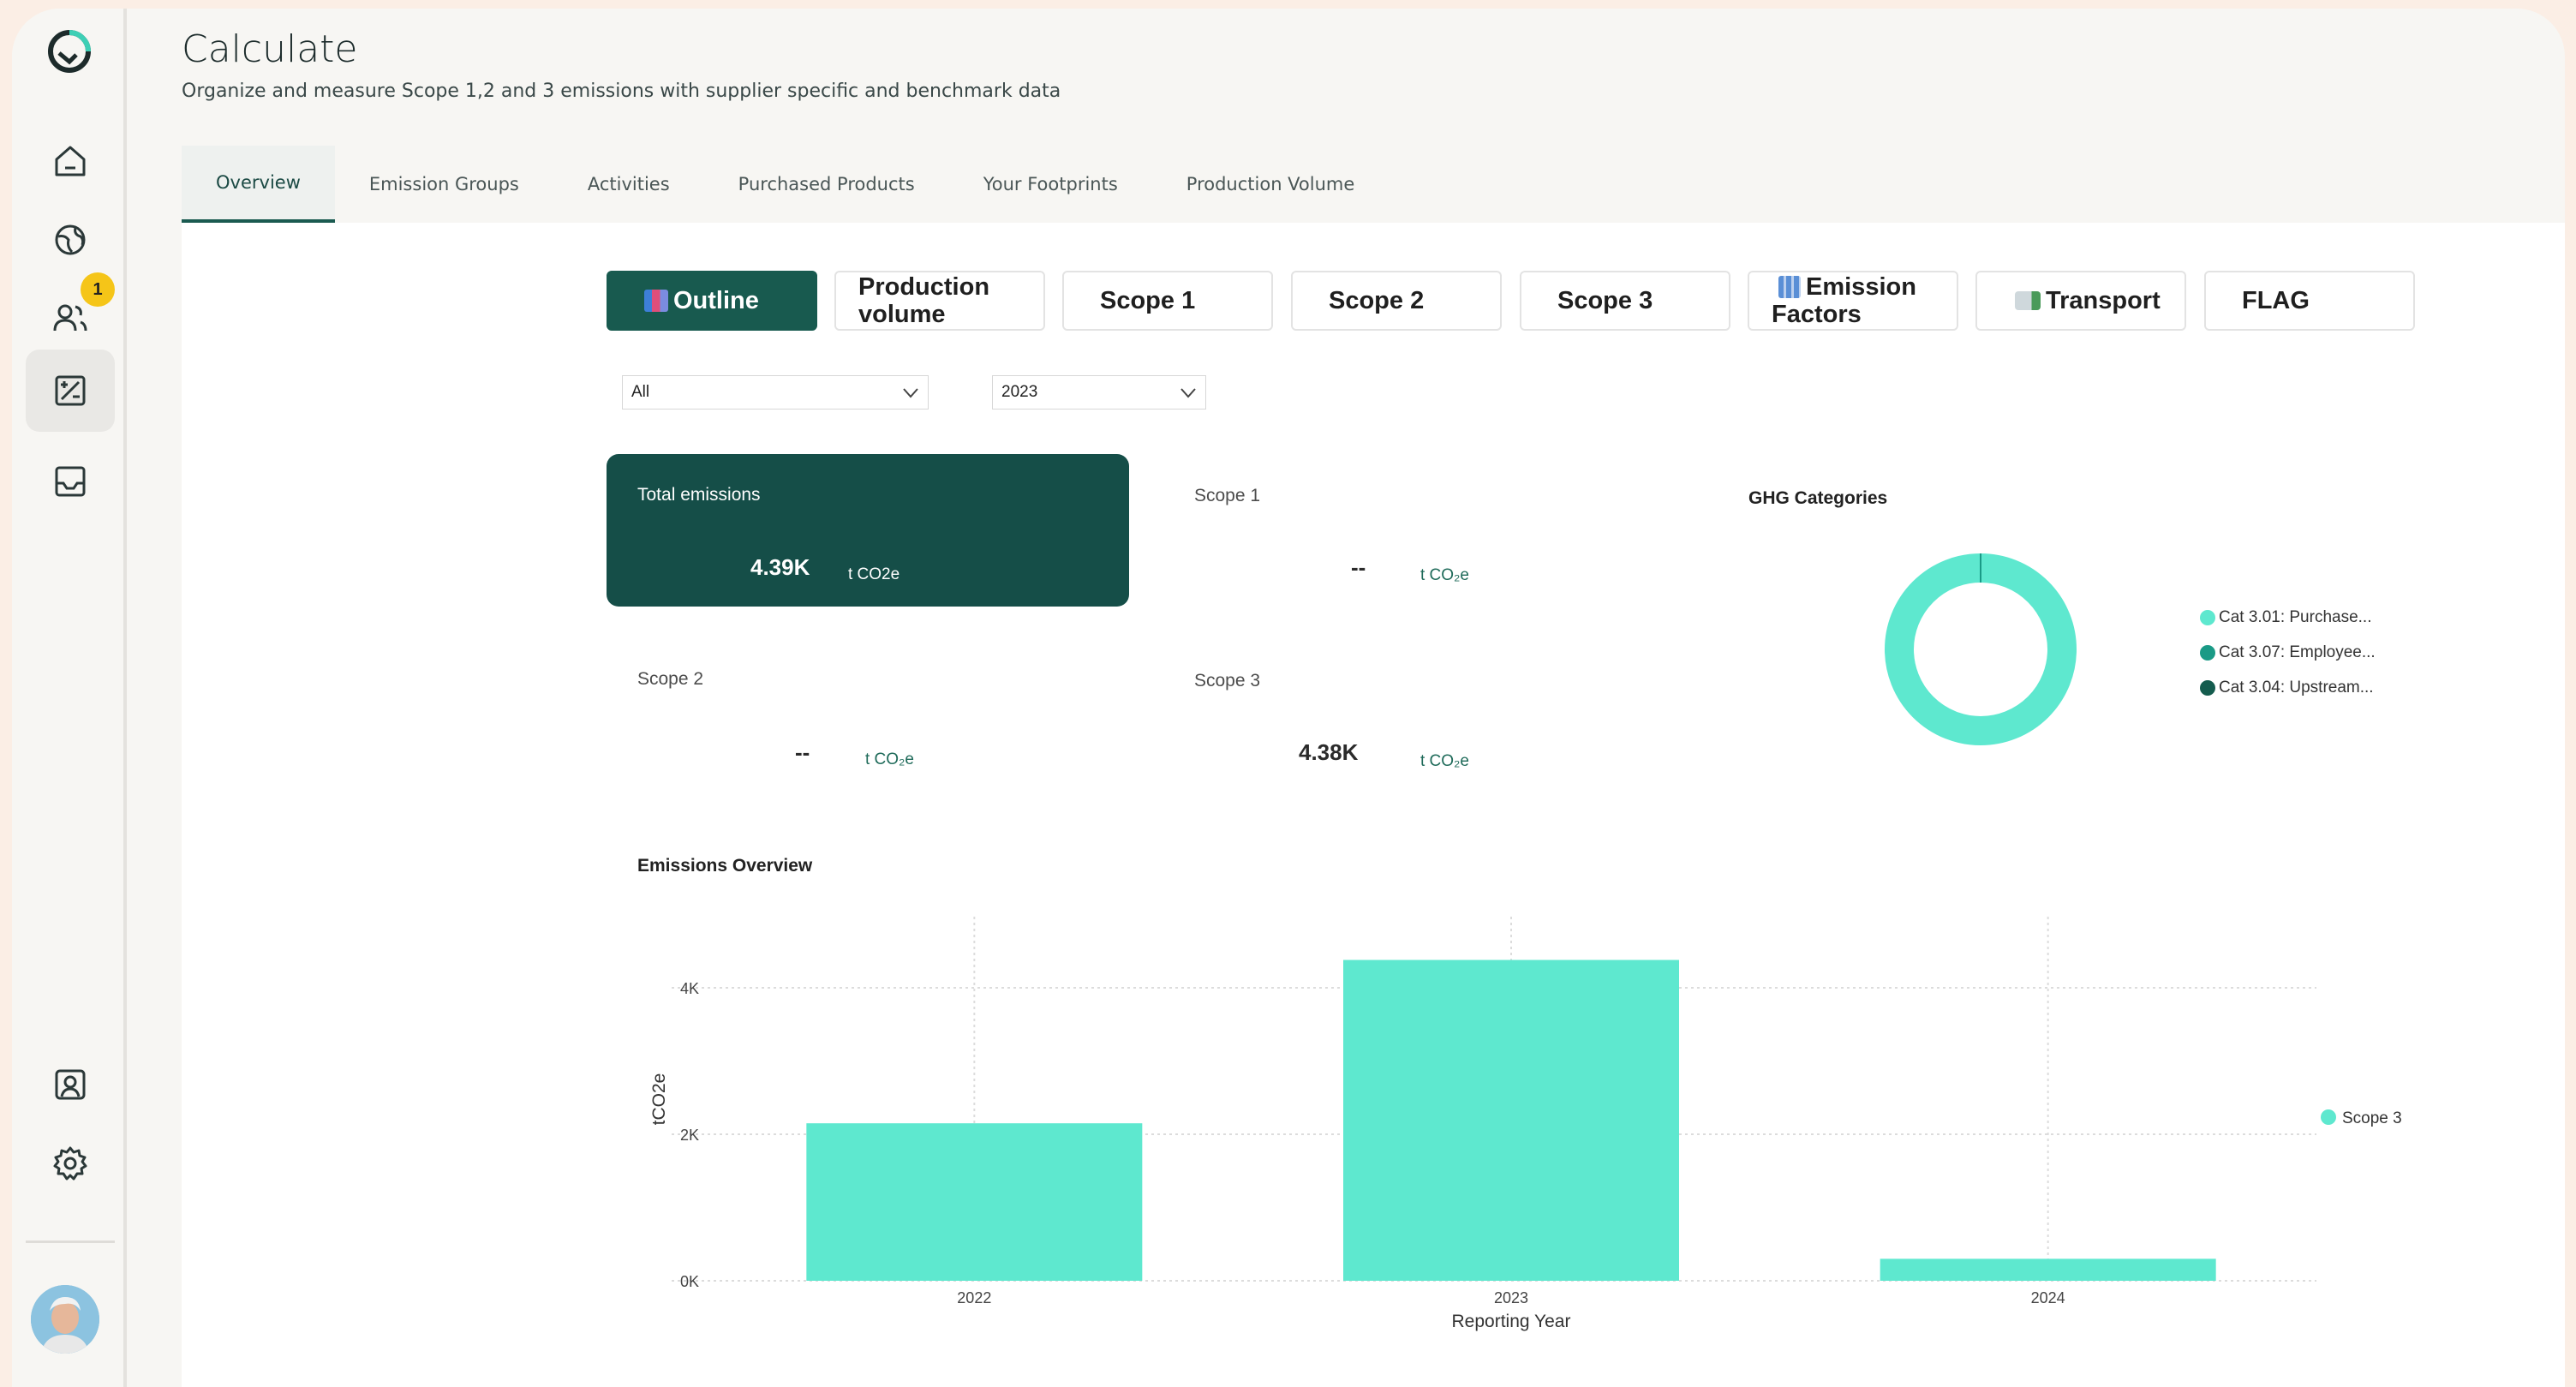 This screenshot has width=2576, height=1387. I want to click on ghg-donut-chart, so click(1981, 649).